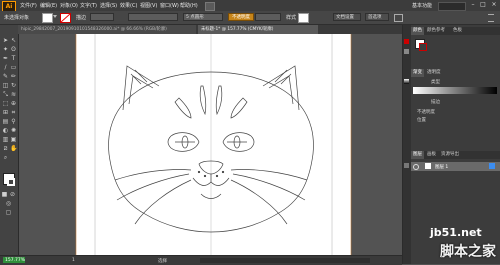 Image resolution: width=500 pixels, height=265 pixels. I want to click on gradient-preview, so click(455, 90).